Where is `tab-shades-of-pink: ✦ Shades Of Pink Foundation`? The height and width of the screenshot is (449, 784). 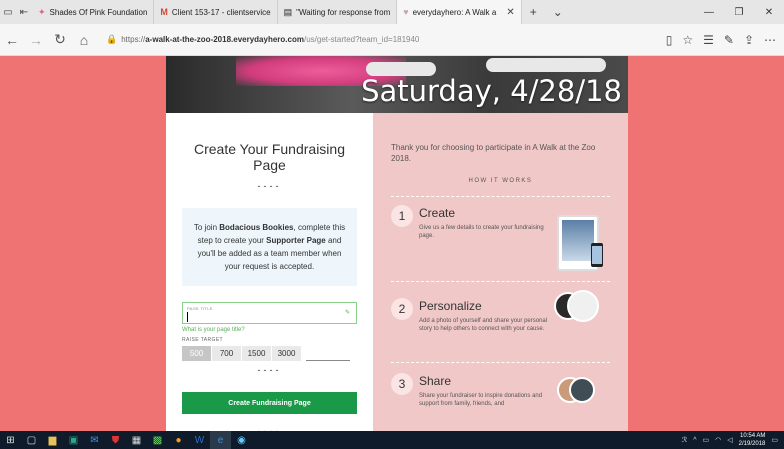
tab-shades-of-pink: ✦ Shades Of Pink Foundation is located at coordinates (93, 12).